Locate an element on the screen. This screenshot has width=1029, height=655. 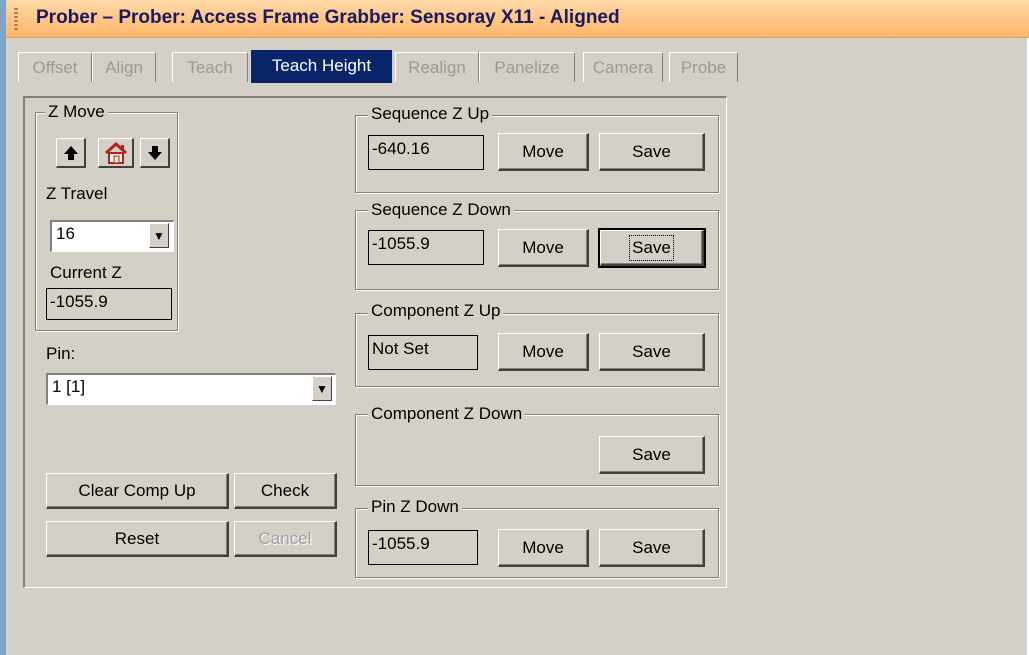
check-button: Check is located at coordinates (285, 491).